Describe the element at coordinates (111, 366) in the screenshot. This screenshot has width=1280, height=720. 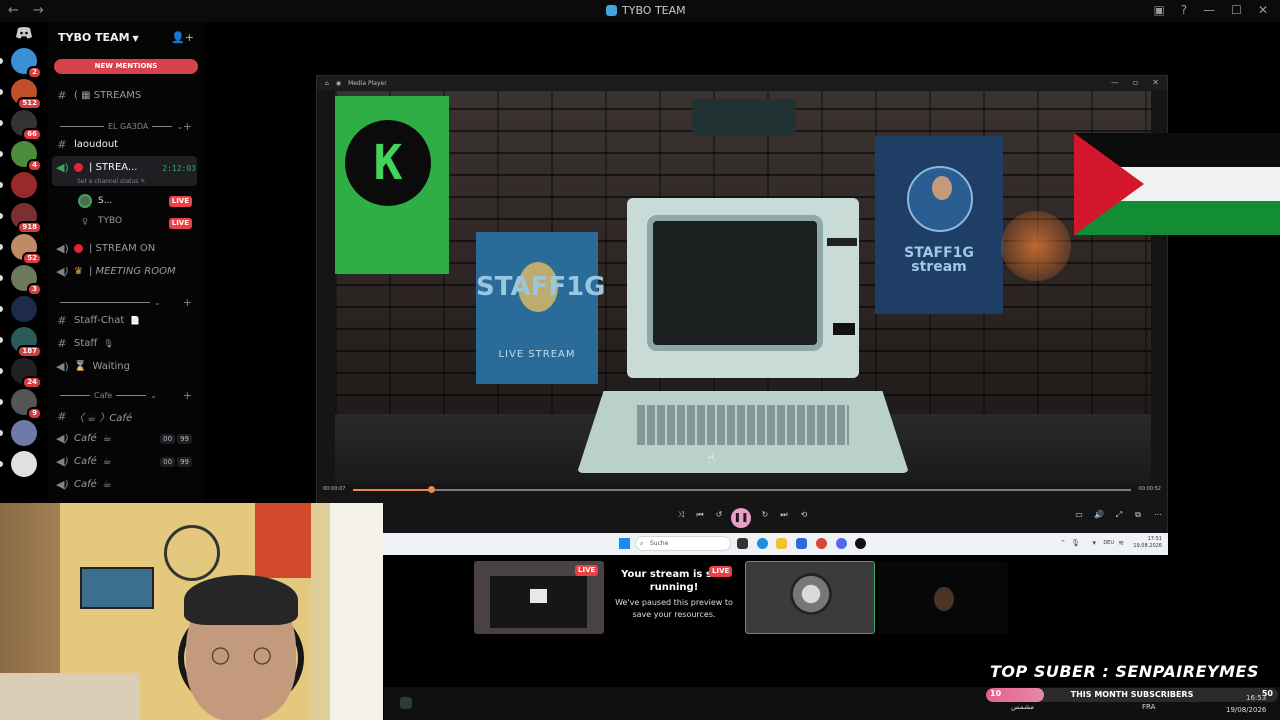
I see `channel-label: Waiting` at that location.